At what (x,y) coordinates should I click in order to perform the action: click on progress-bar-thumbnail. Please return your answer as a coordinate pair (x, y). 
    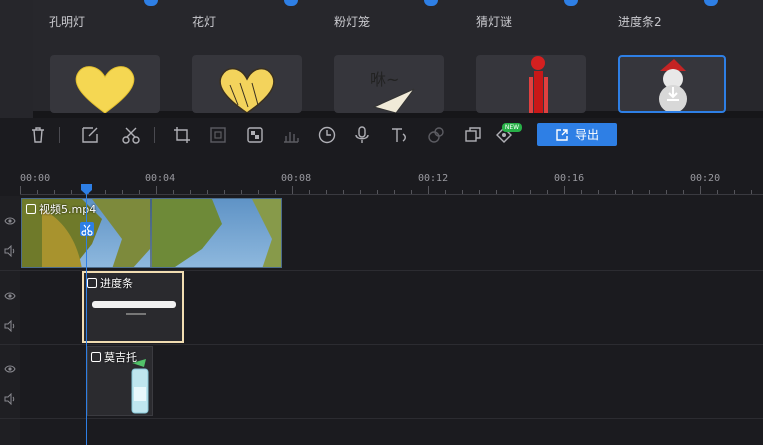
    Looking at the image, I should click on (134, 308).